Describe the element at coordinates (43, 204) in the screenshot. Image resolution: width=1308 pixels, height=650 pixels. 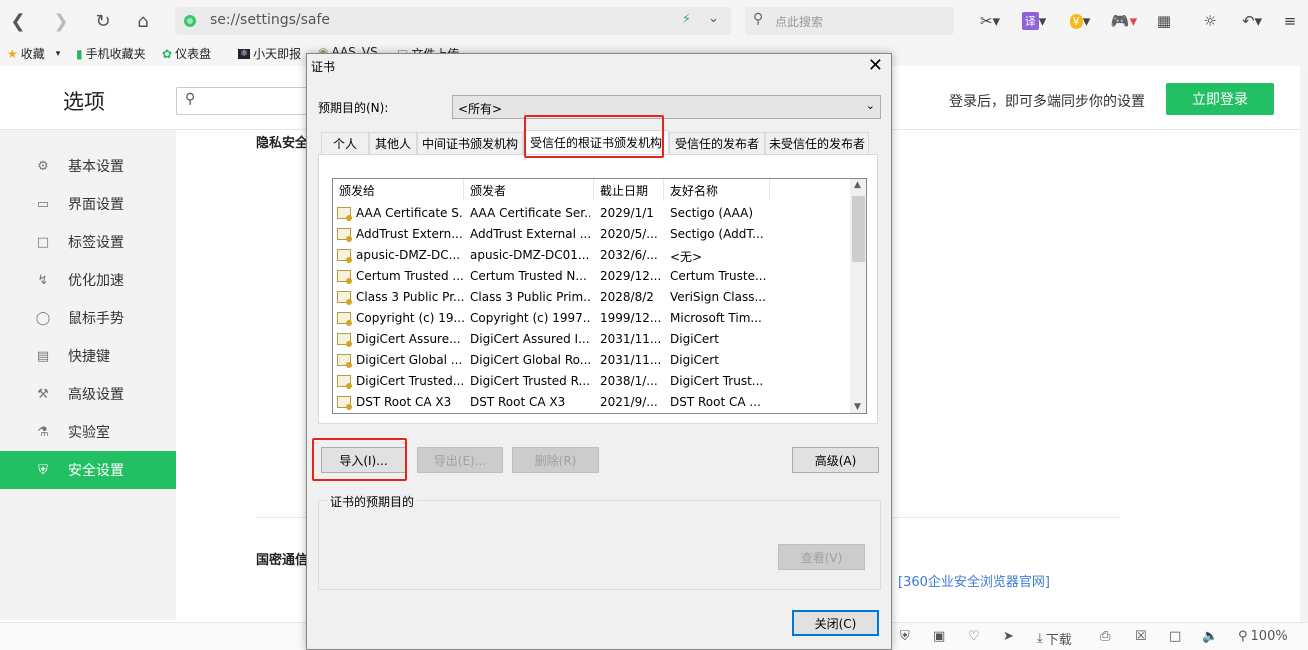
I see `window-icon: ▭` at that location.